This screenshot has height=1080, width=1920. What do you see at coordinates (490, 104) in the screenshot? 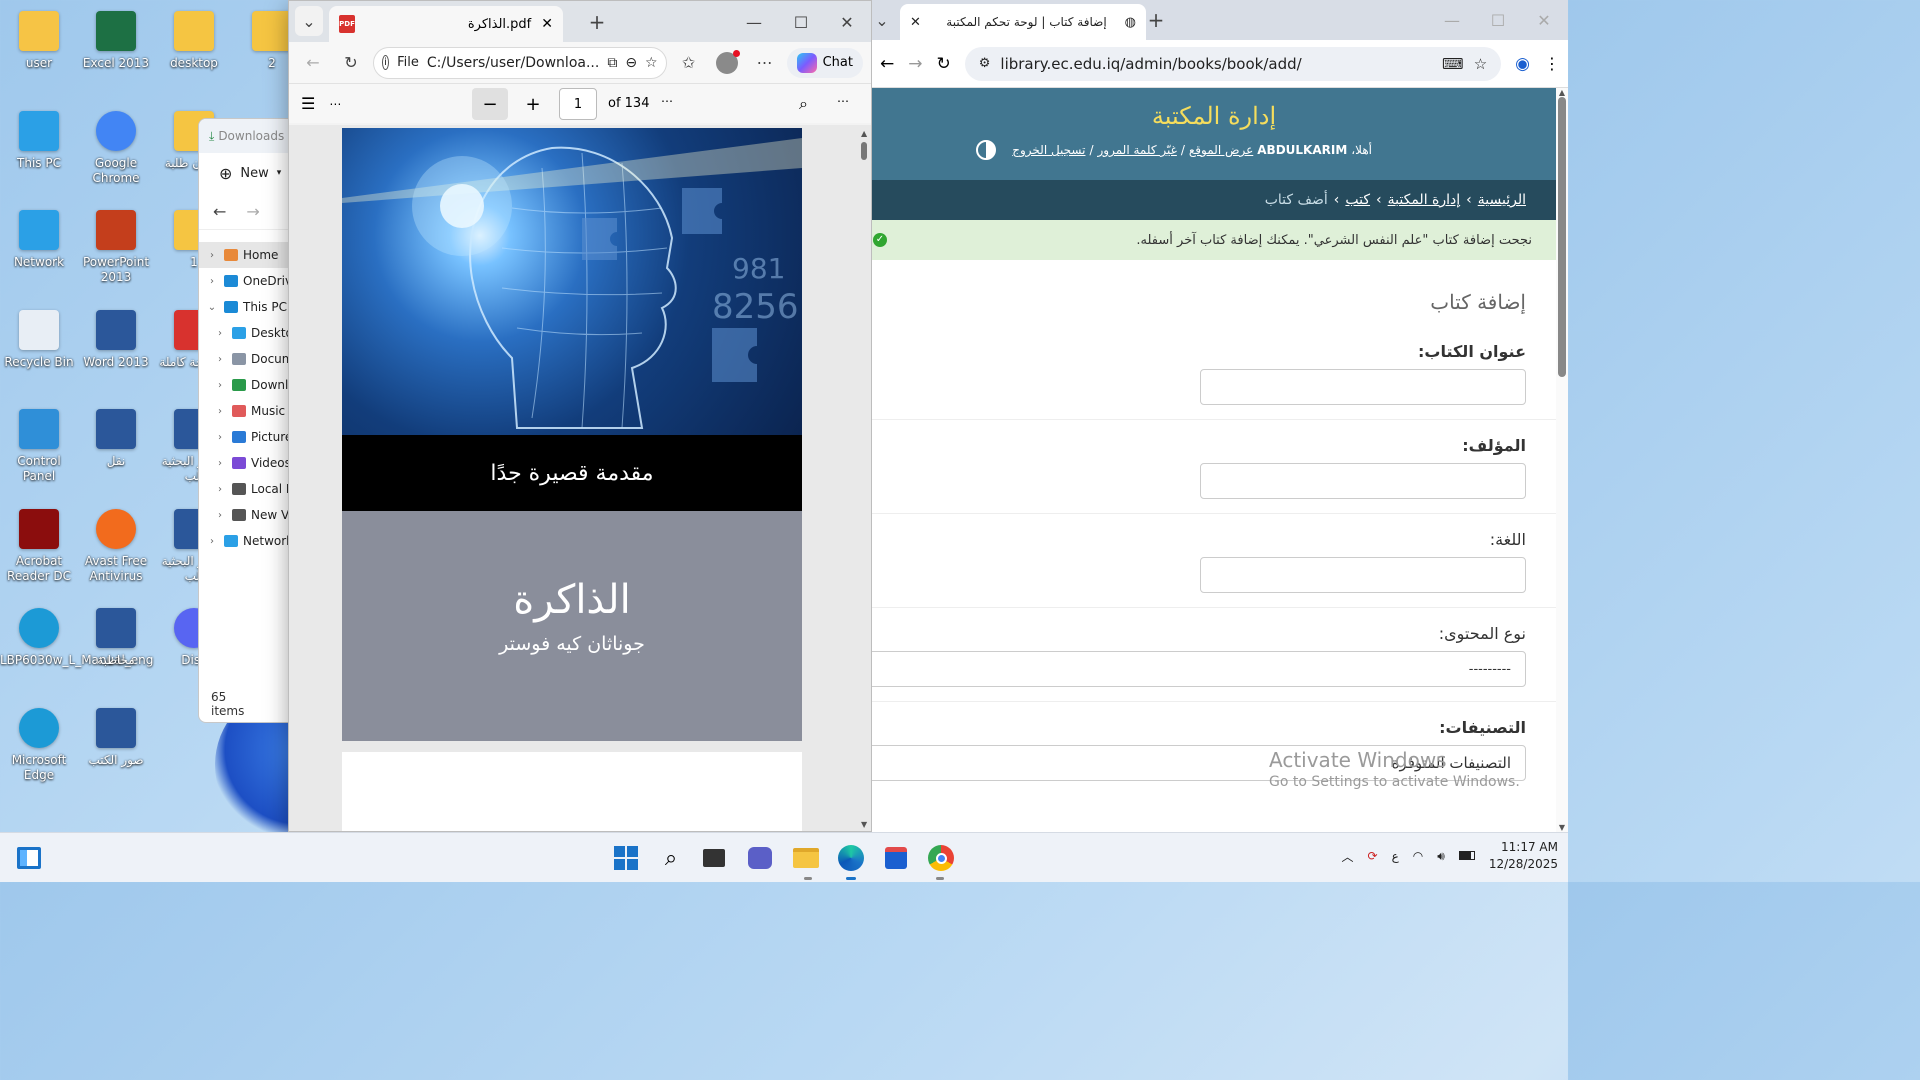
I see `zoom-out-button: −` at bounding box center [490, 104].